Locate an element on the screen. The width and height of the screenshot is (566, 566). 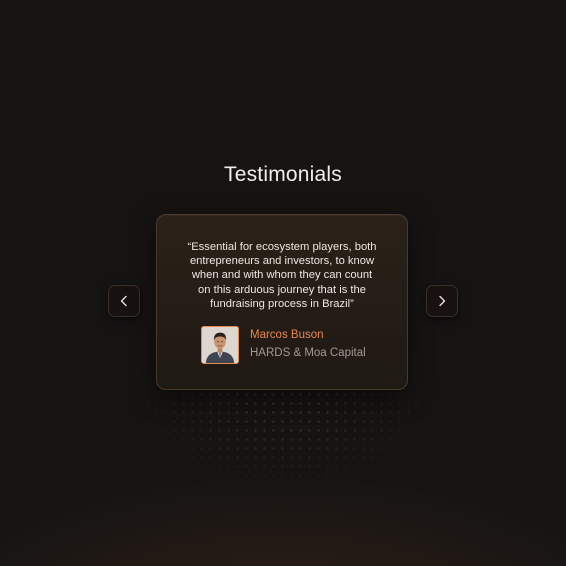
author-photo is located at coordinates (220, 345).